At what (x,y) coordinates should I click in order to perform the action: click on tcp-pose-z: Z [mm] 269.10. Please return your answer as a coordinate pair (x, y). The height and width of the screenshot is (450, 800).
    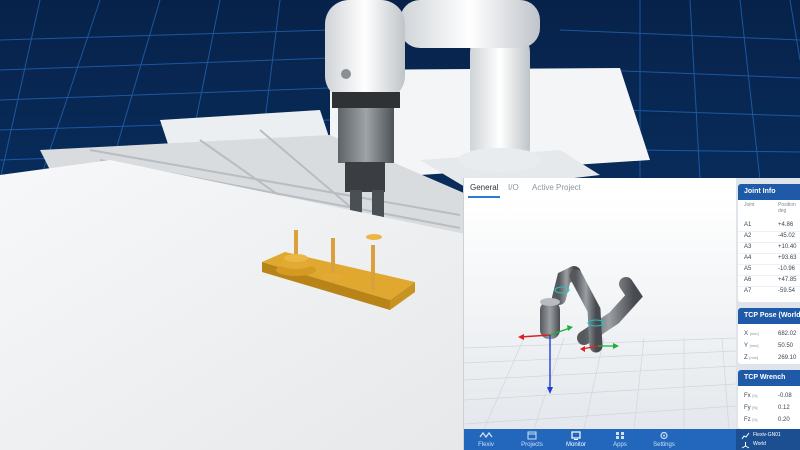
    Looking at the image, I should click on (770, 358).